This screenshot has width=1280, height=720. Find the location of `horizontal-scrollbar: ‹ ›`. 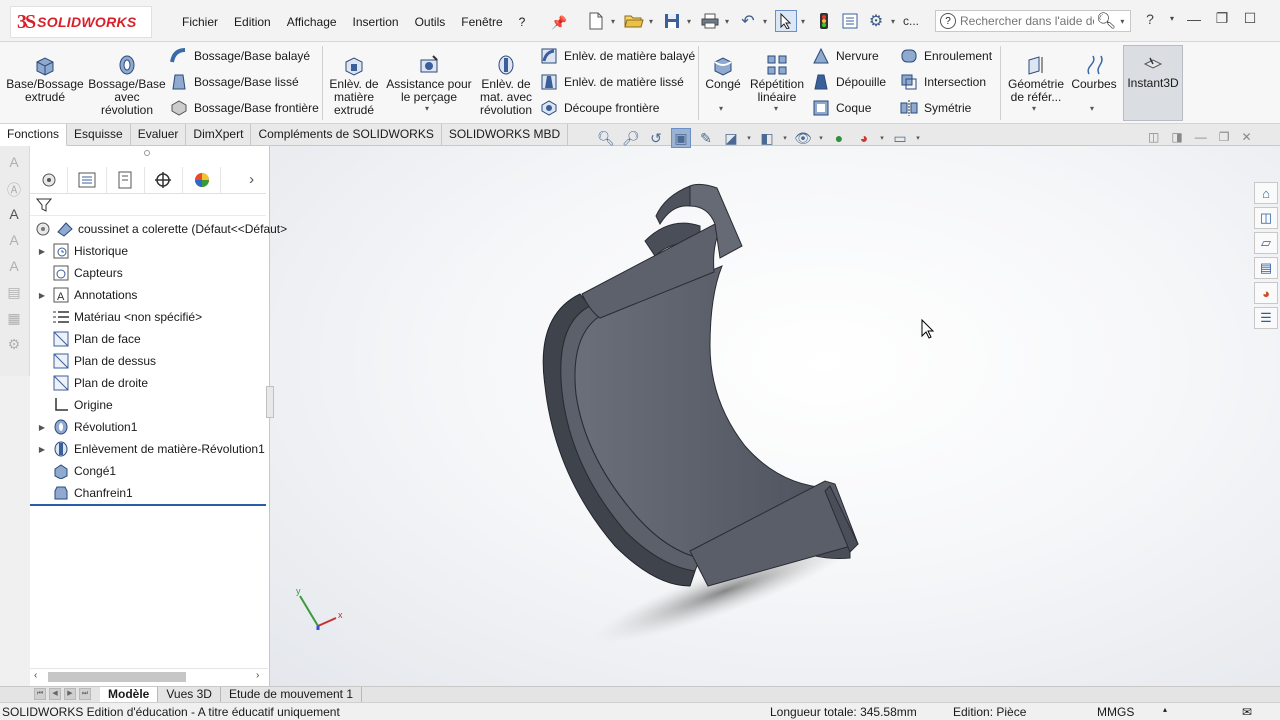

horizontal-scrollbar: ‹ › is located at coordinates (149, 676).